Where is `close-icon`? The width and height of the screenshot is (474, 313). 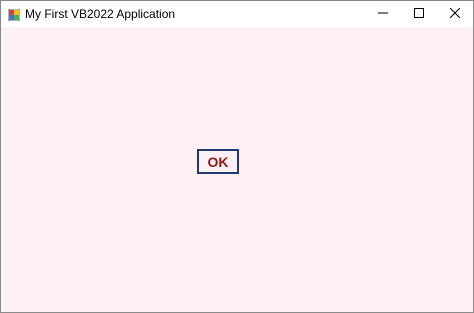
close-icon is located at coordinates (455, 14).